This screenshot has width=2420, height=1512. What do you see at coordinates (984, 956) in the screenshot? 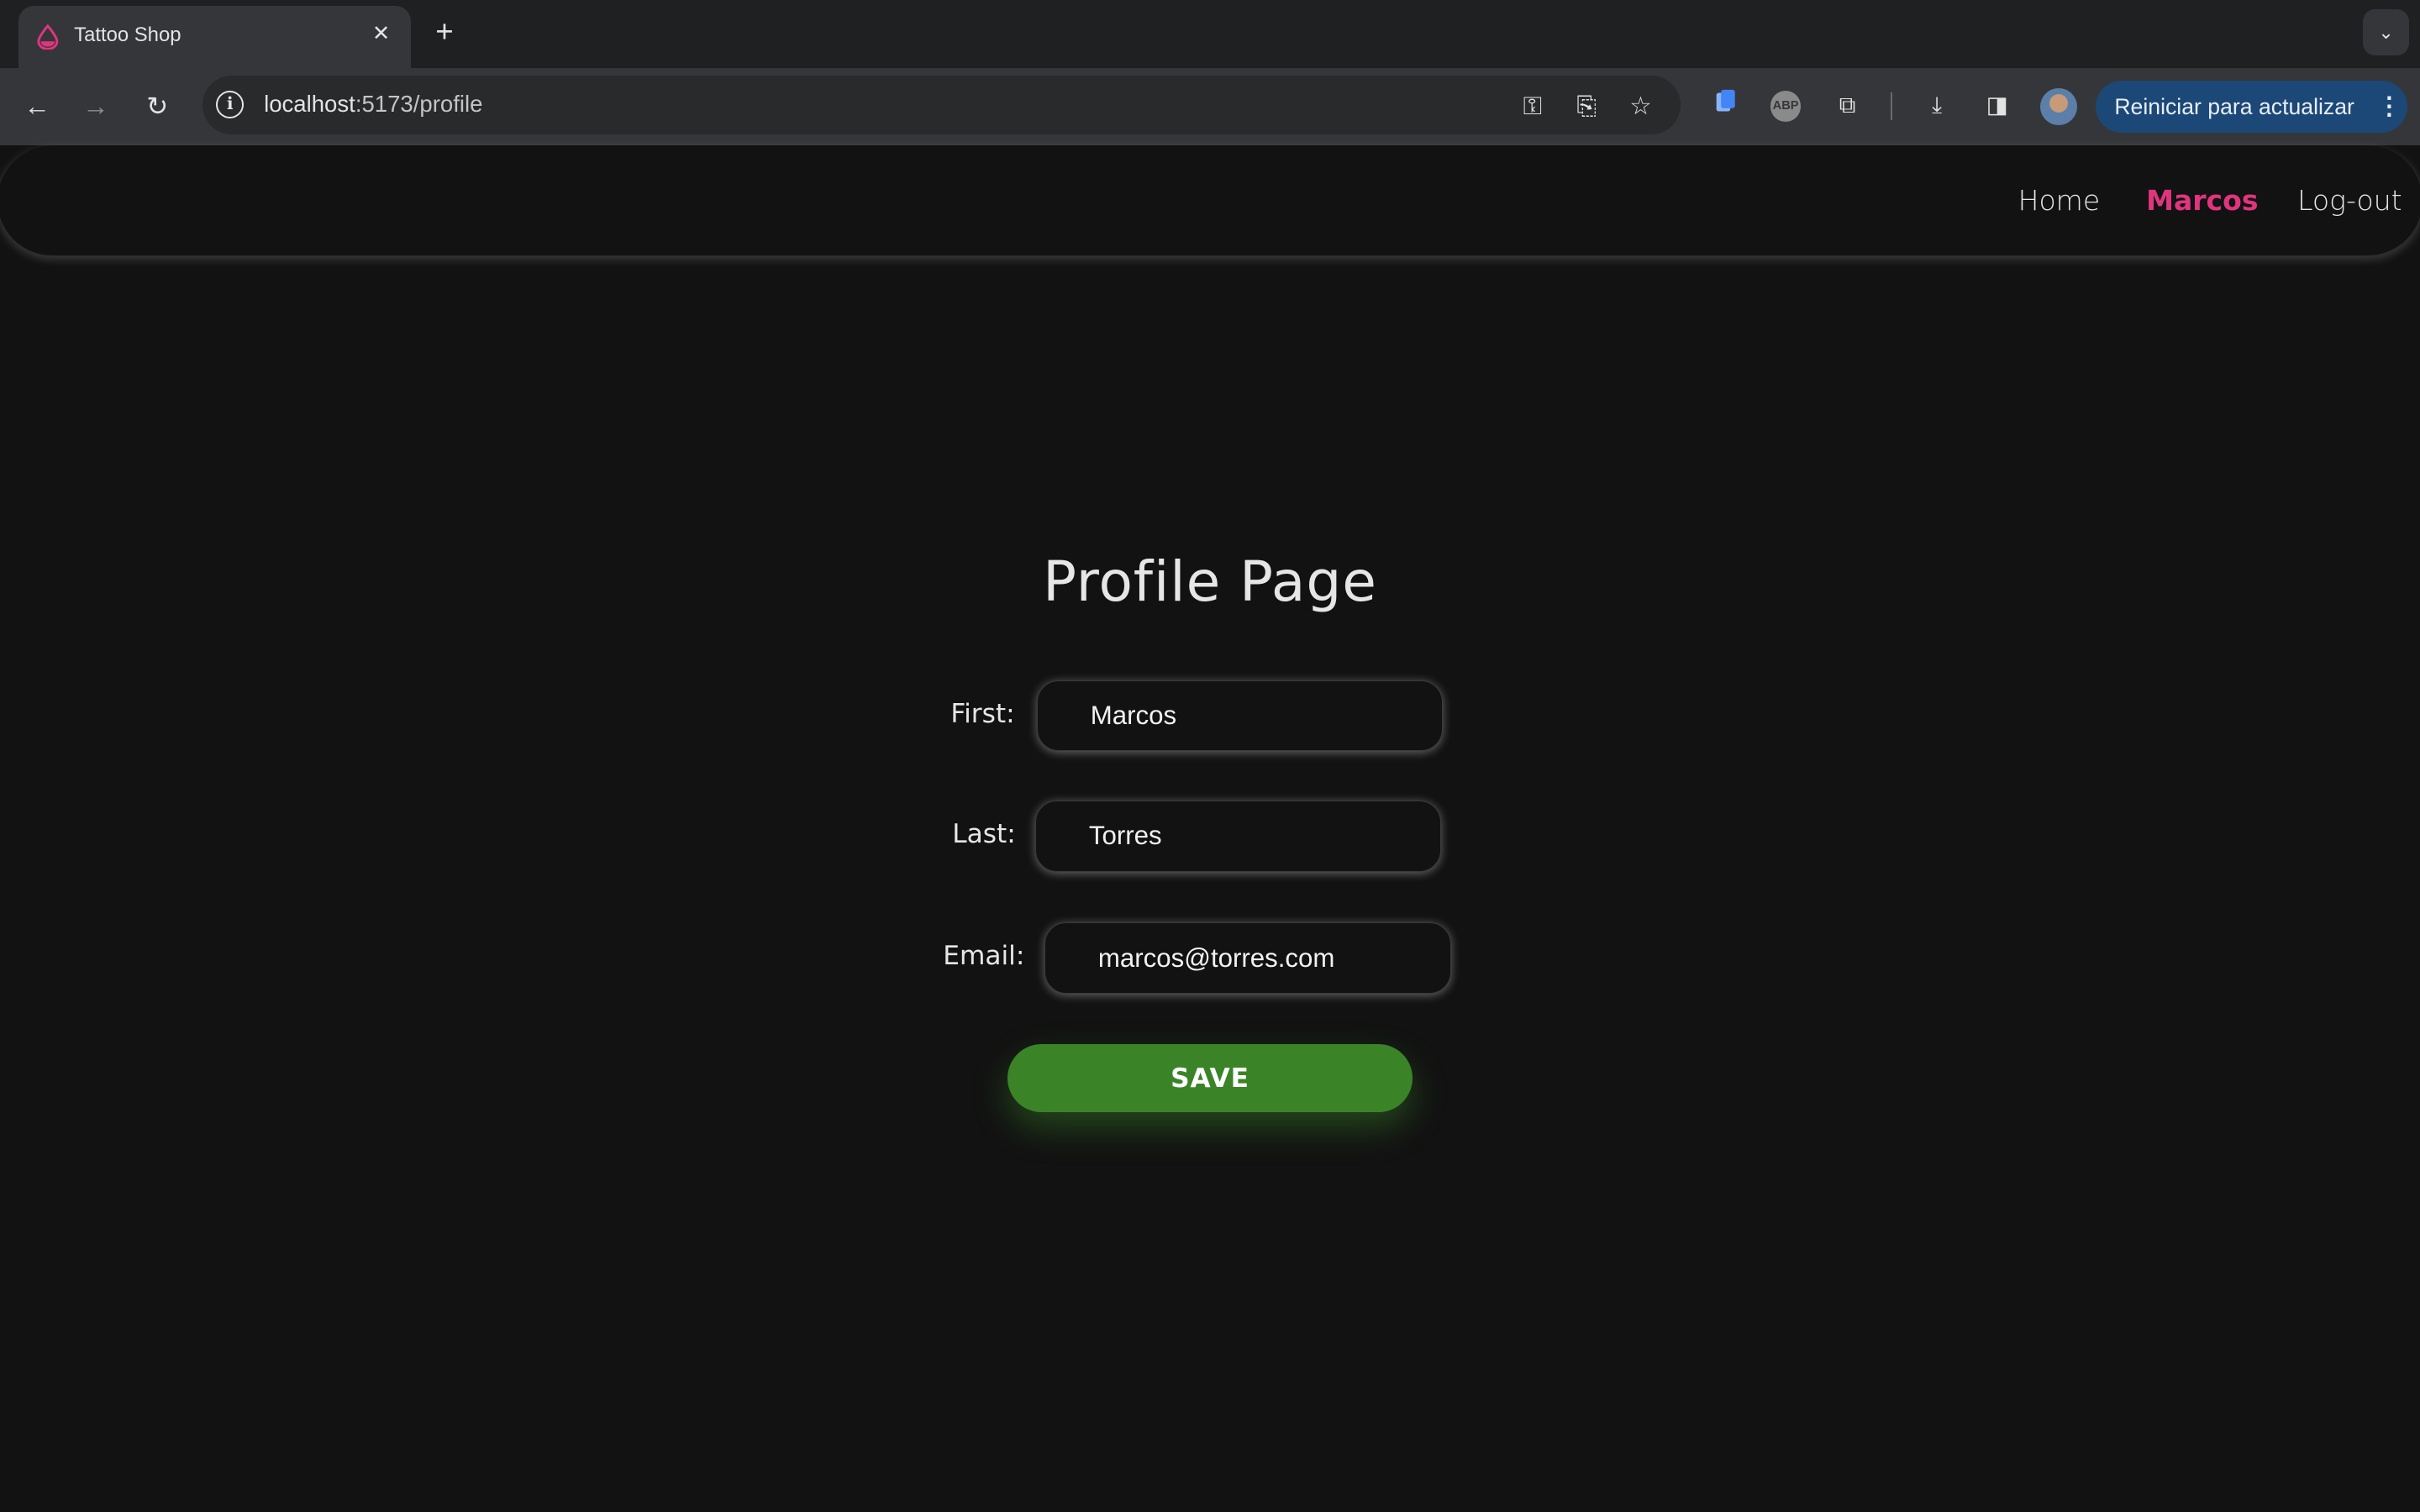
I see `email-label: Email:` at bounding box center [984, 956].